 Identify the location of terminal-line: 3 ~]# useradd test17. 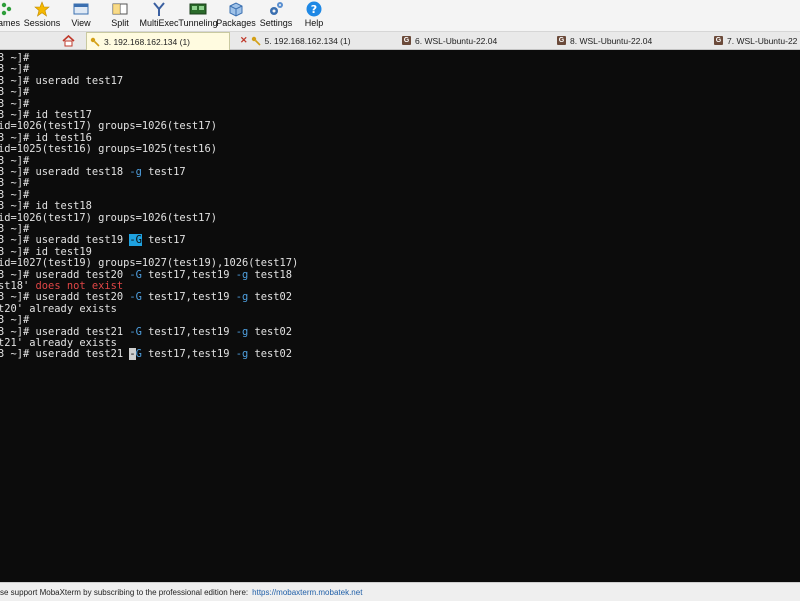
(62, 80).